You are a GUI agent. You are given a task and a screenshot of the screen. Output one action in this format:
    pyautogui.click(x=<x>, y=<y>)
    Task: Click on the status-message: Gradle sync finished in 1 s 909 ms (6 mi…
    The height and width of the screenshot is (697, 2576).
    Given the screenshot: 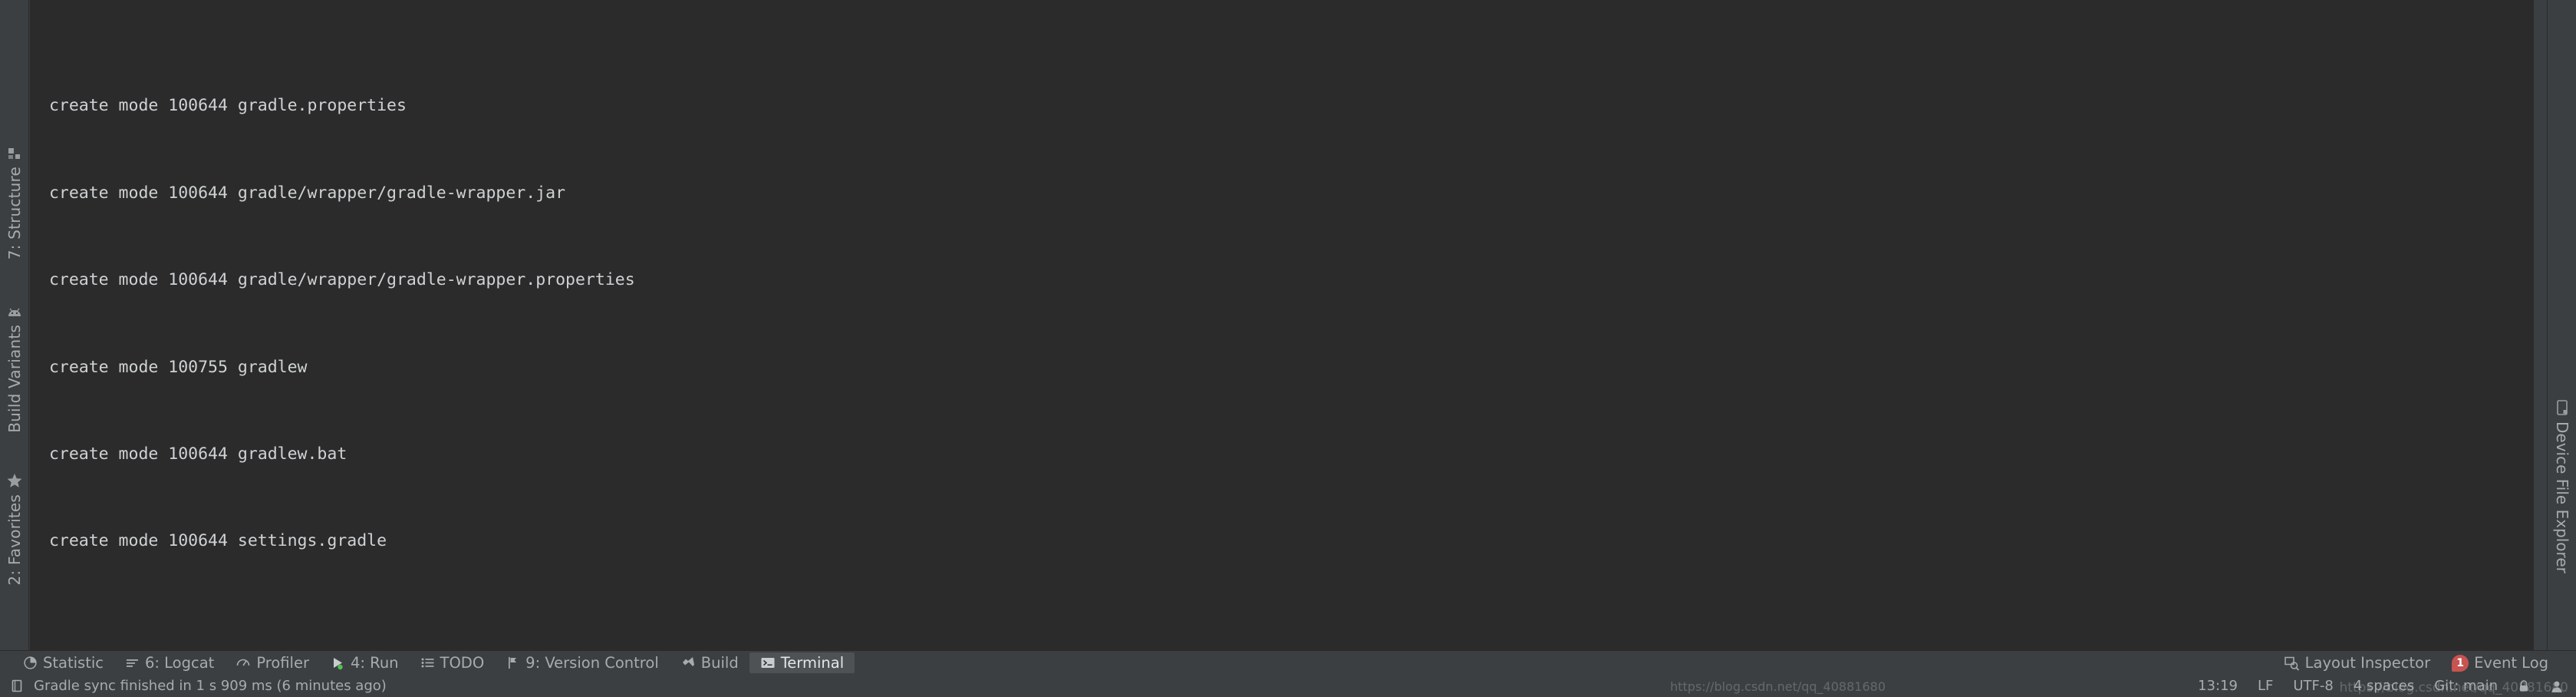 What is the action you would take?
    pyautogui.click(x=210, y=686)
    